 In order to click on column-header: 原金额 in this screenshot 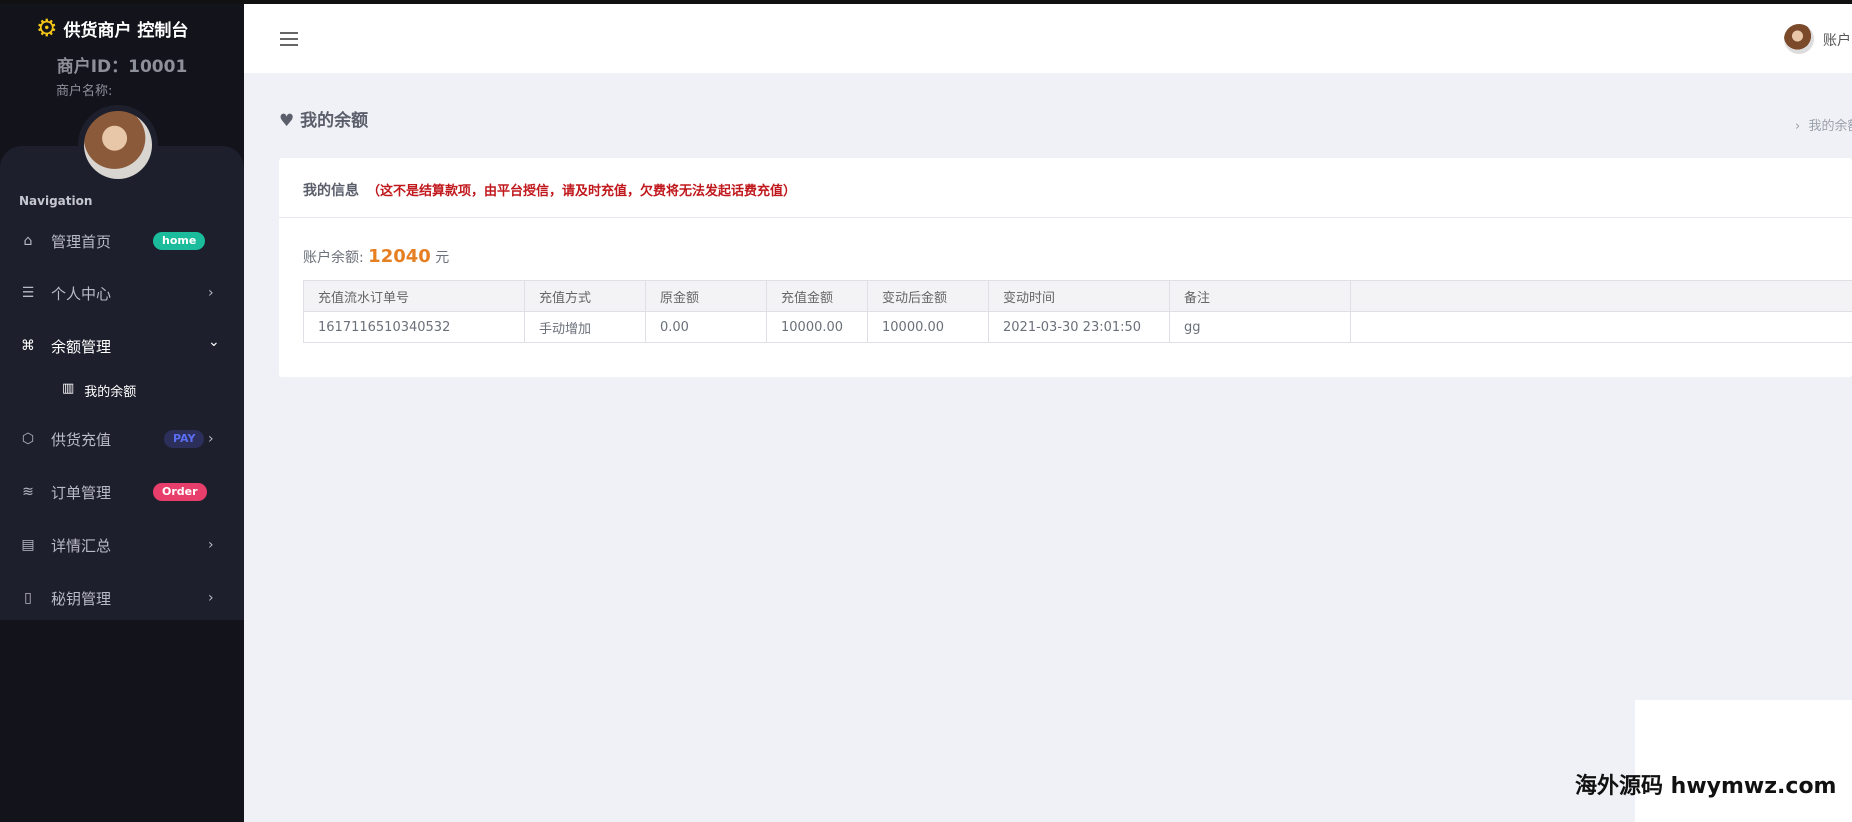, I will do `click(706, 296)`.